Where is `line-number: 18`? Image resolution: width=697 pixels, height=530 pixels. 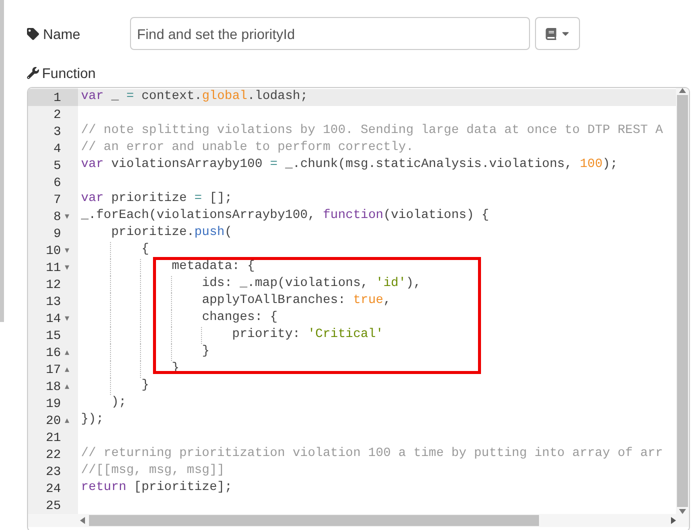
line-number: 18 is located at coordinates (53, 387).